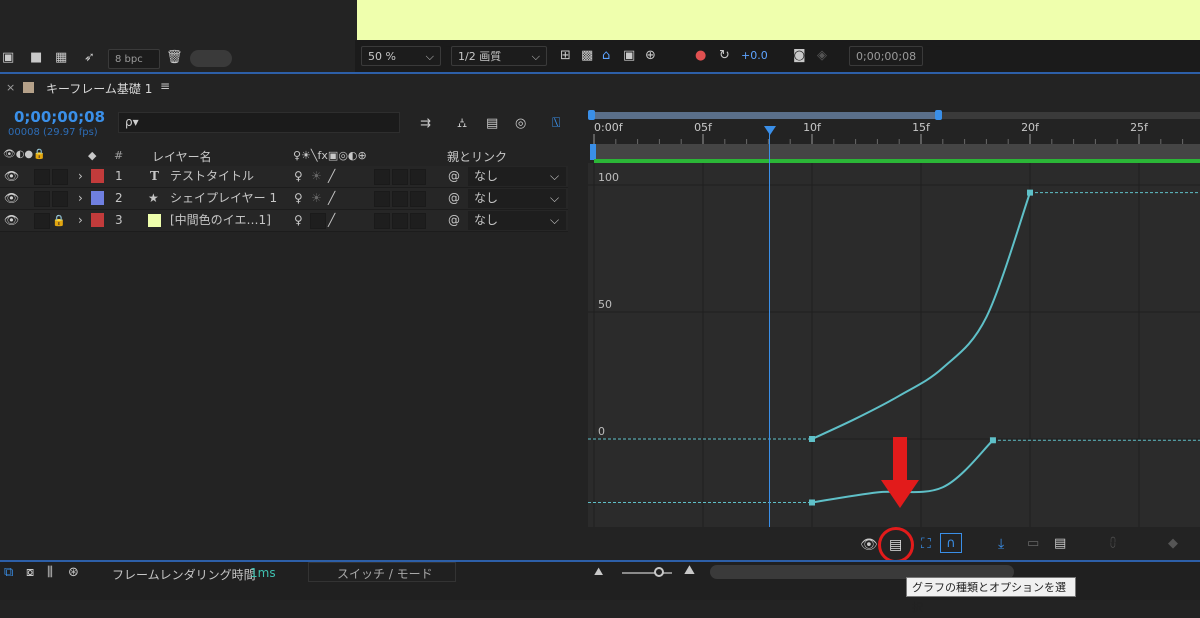 This screenshot has width=1200, height=618. Describe the element at coordinates (1033, 544) in the screenshot. I see `fit-selection-icon: ▭` at that location.